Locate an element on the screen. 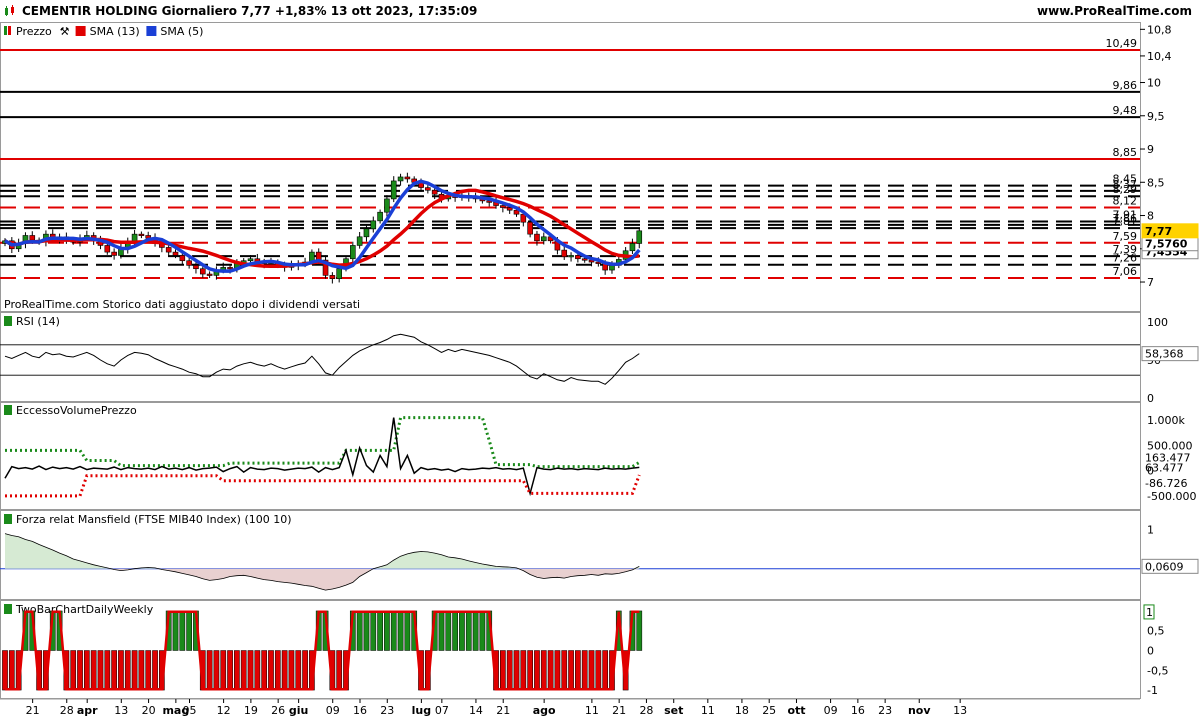 The image size is (1200, 720). price-level-label: 7,59 is located at coordinates (1125, 236).